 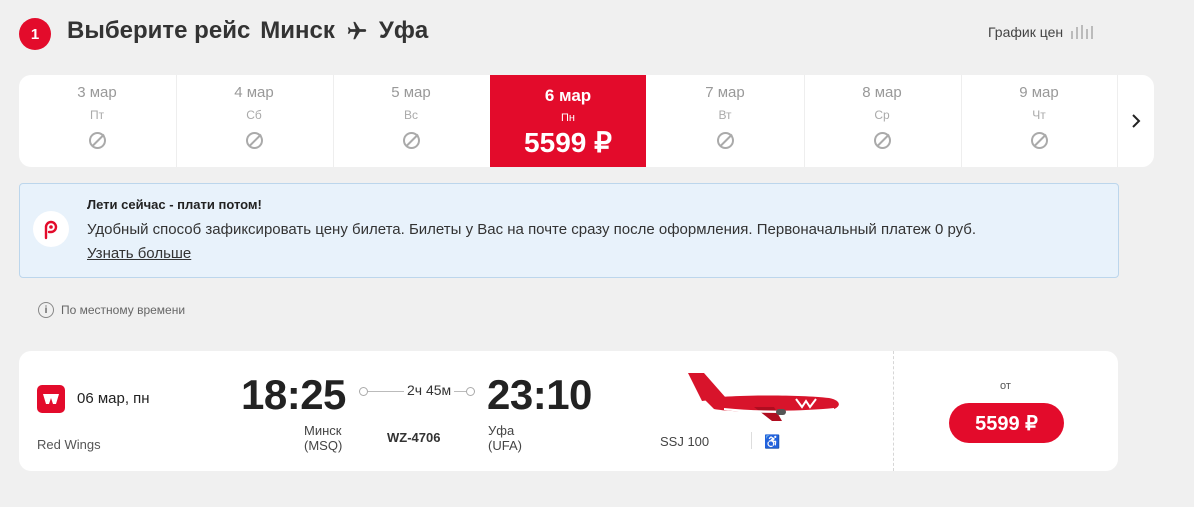 I want to click on date-option: 9 мар Чт, so click(x=1039, y=121).